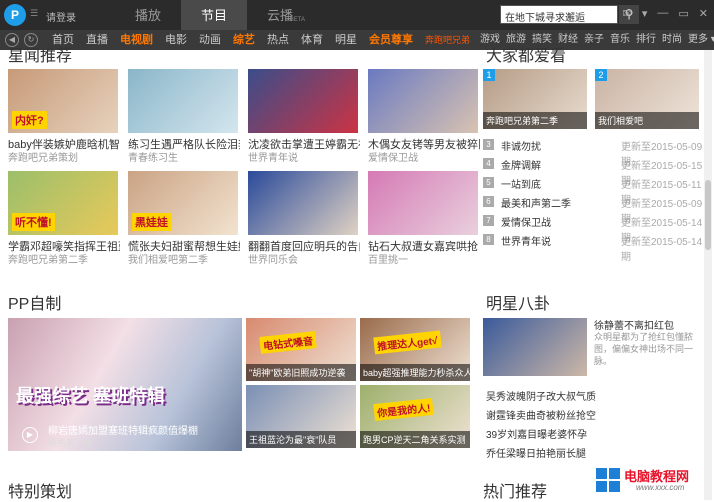 Image resolution: width=714 pixels, height=502 pixels. Describe the element at coordinates (312, 40) in the screenshot. I see `nav-sports: 体育` at that location.